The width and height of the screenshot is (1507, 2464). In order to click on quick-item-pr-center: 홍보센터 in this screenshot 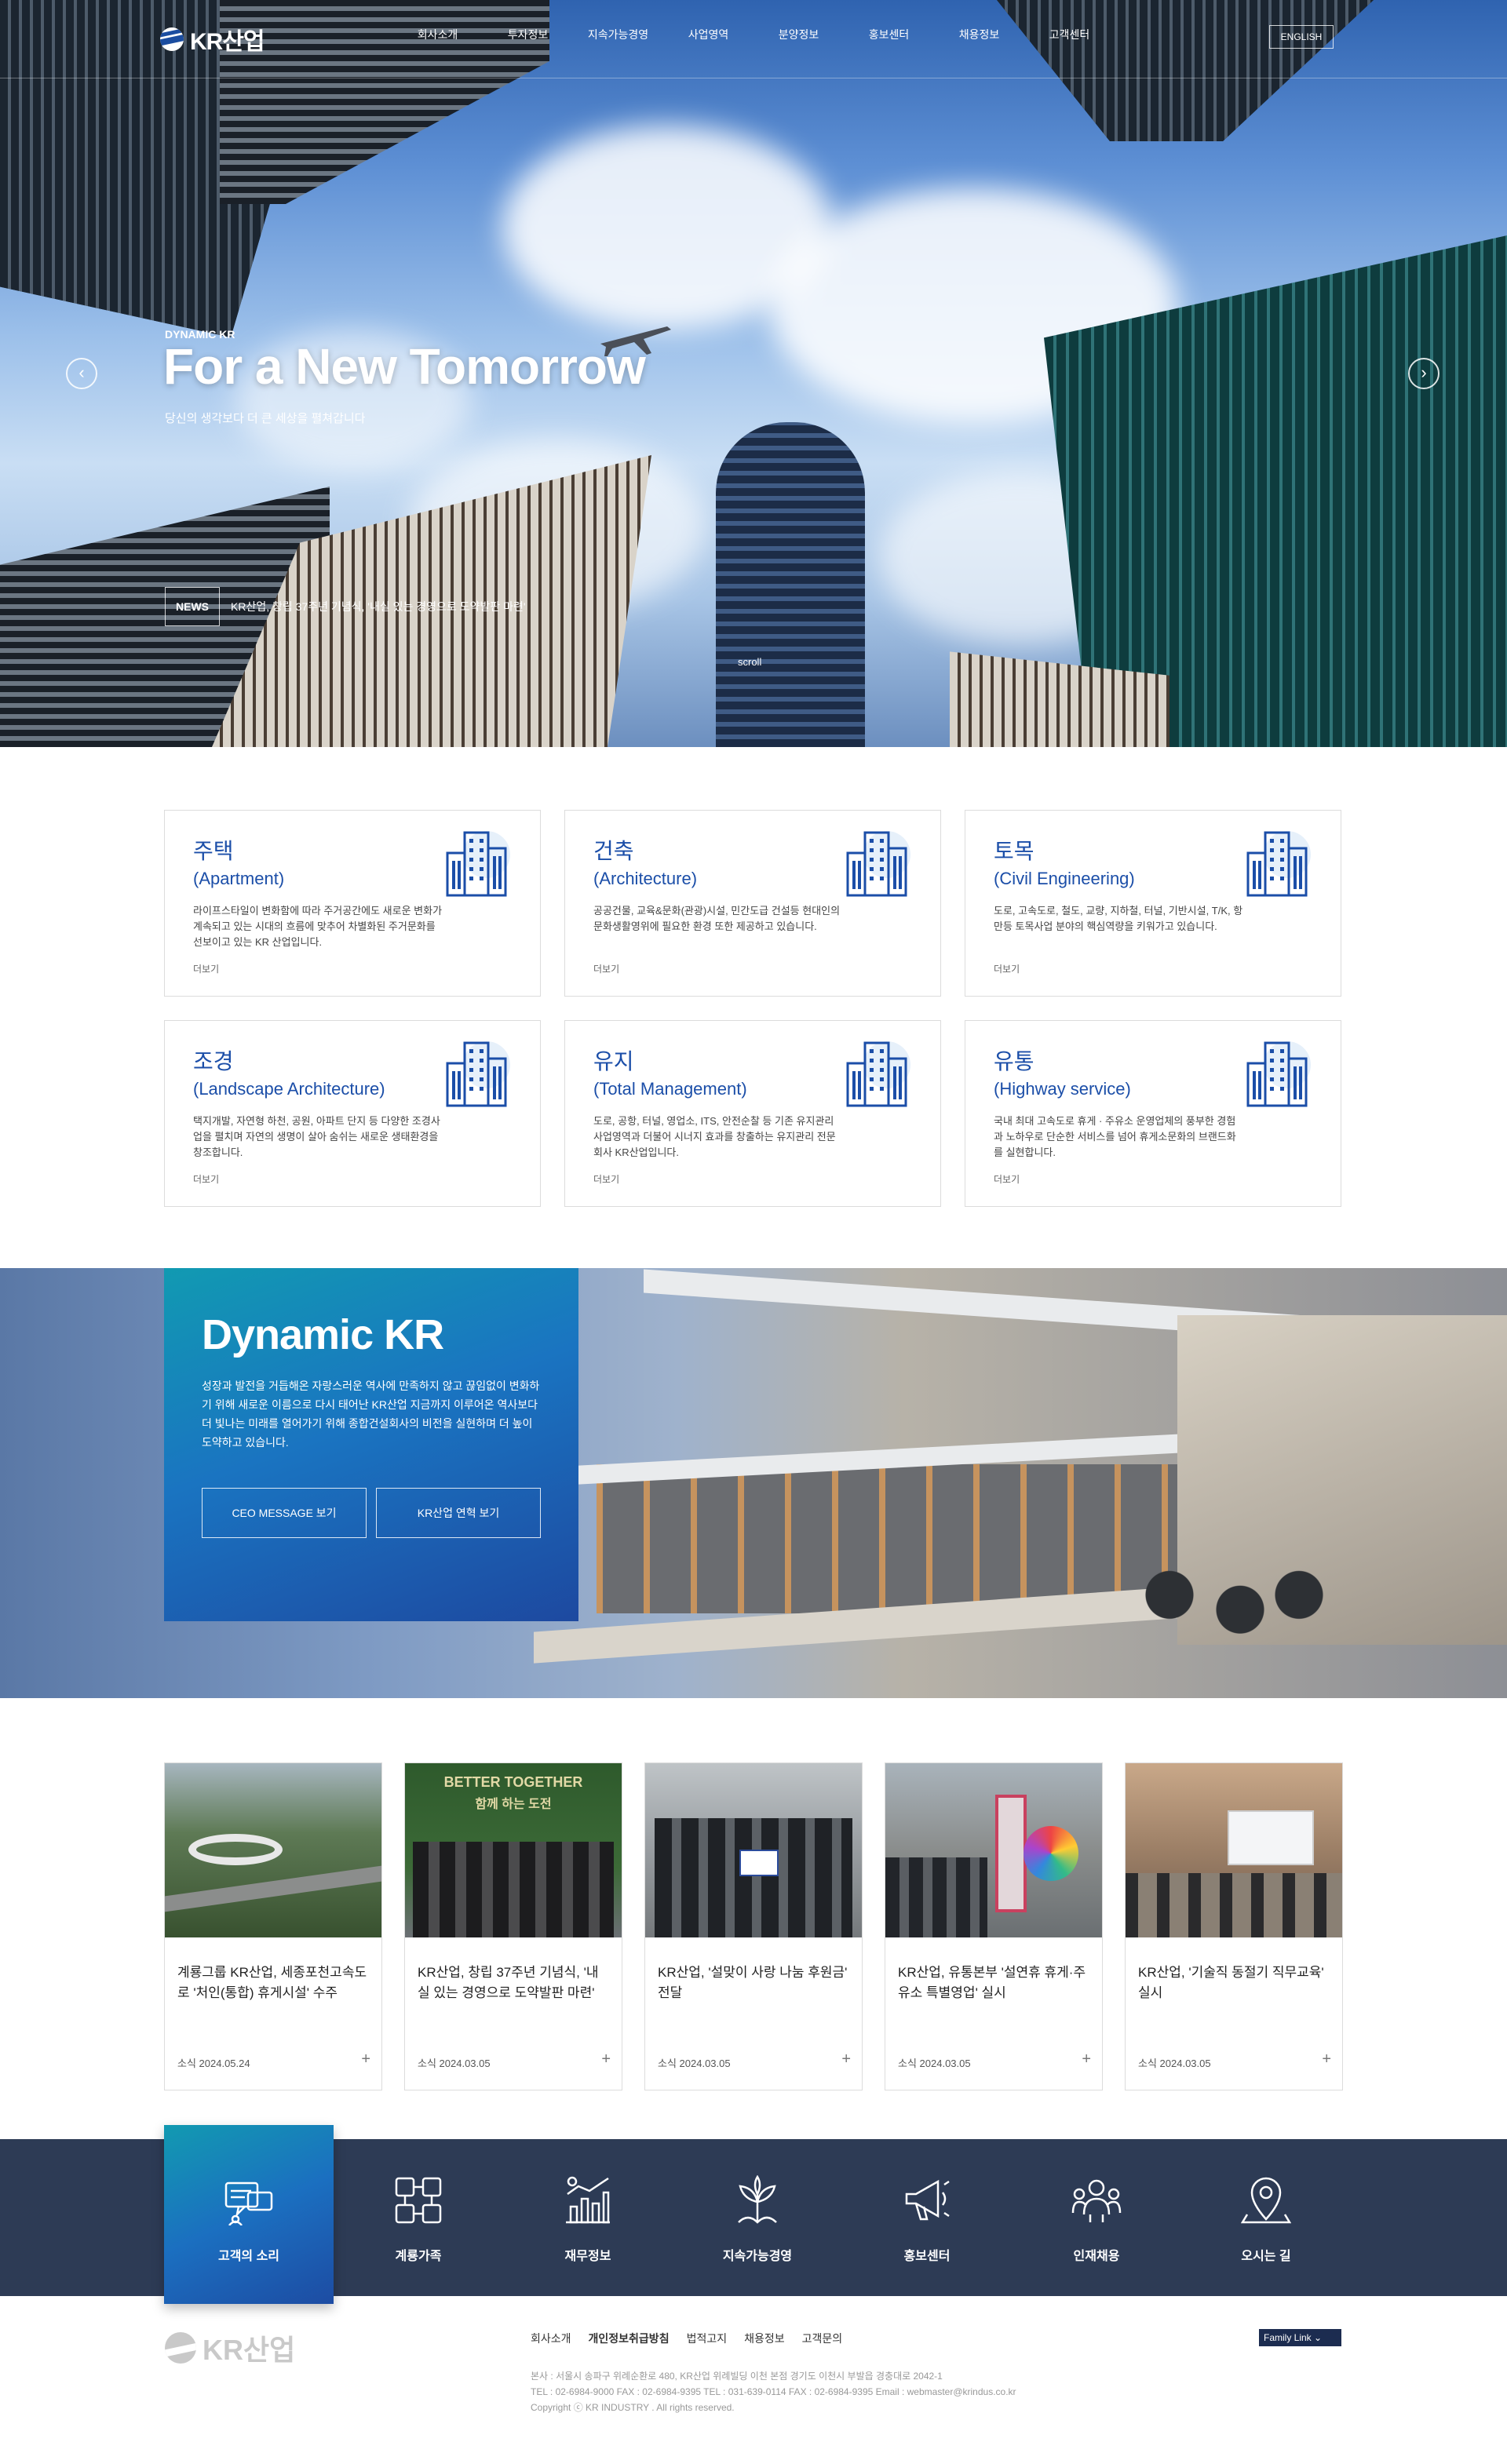, I will do `click(927, 2217)`.